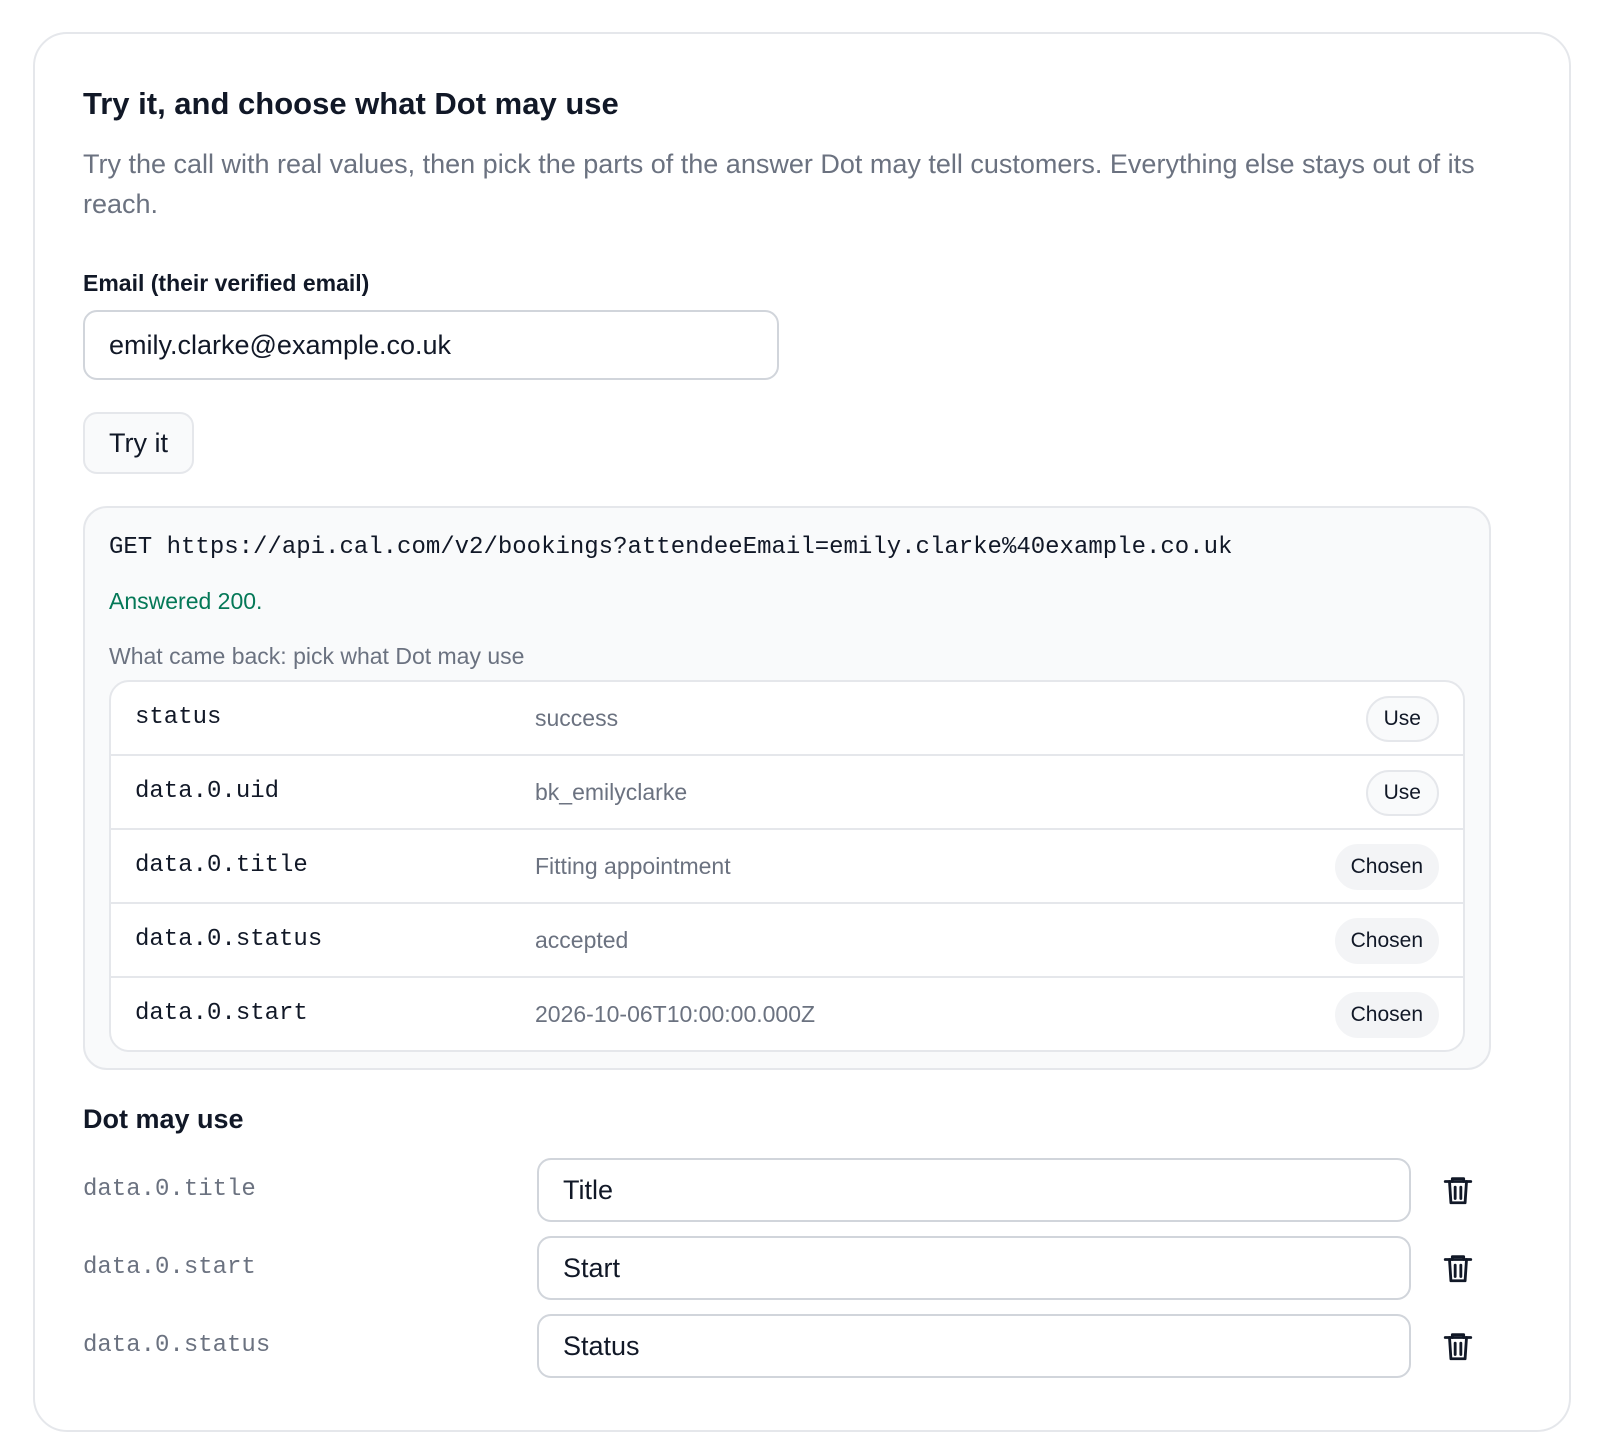 This screenshot has width=1600, height=1432. Describe the element at coordinates (207, 791) in the screenshot. I see `field-path: data.0.uid` at that location.